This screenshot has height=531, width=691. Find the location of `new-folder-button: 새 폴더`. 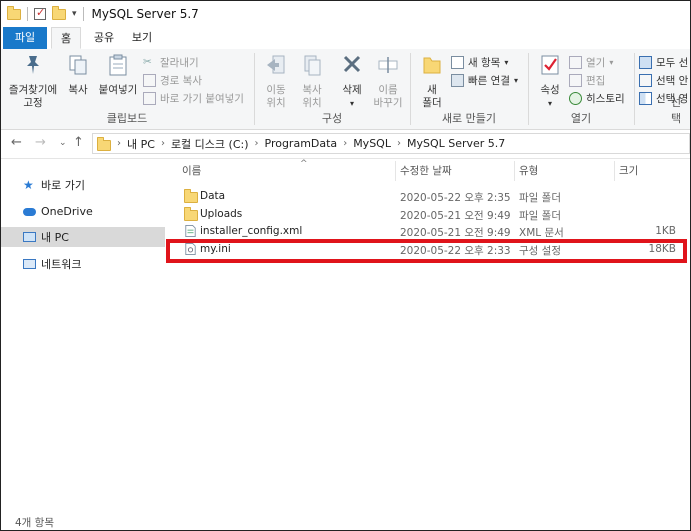

new-folder-button: 새 폴더 is located at coordinates (432, 81).